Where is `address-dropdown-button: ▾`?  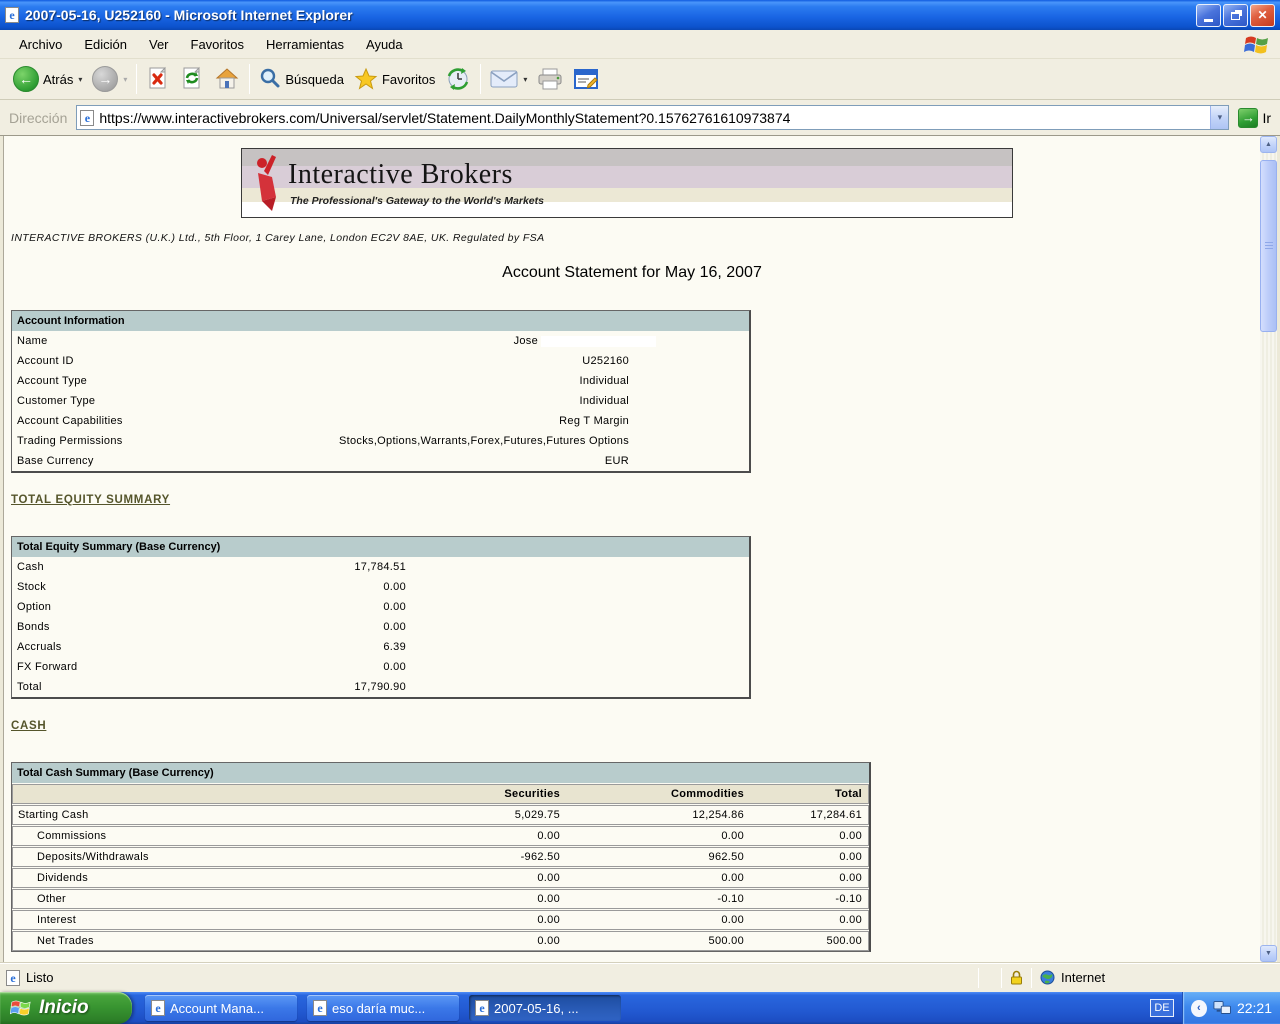 address-dropdown-button: ▾ is located at coordinates (1219, 117).